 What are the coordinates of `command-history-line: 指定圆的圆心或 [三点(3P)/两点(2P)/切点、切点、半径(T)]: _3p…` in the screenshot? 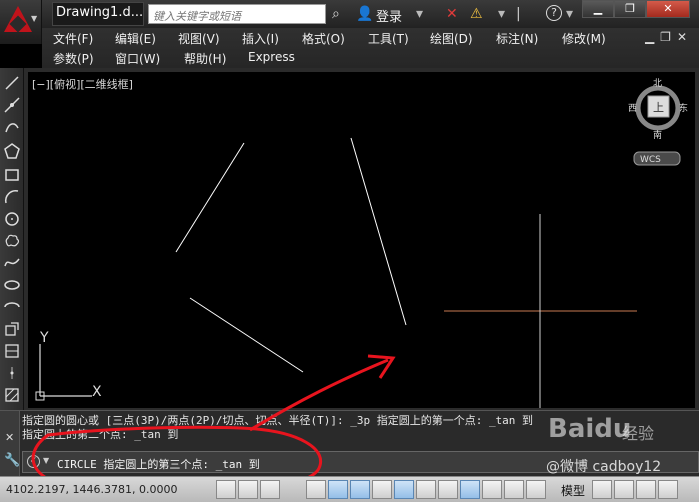 It's located at (278, 420).